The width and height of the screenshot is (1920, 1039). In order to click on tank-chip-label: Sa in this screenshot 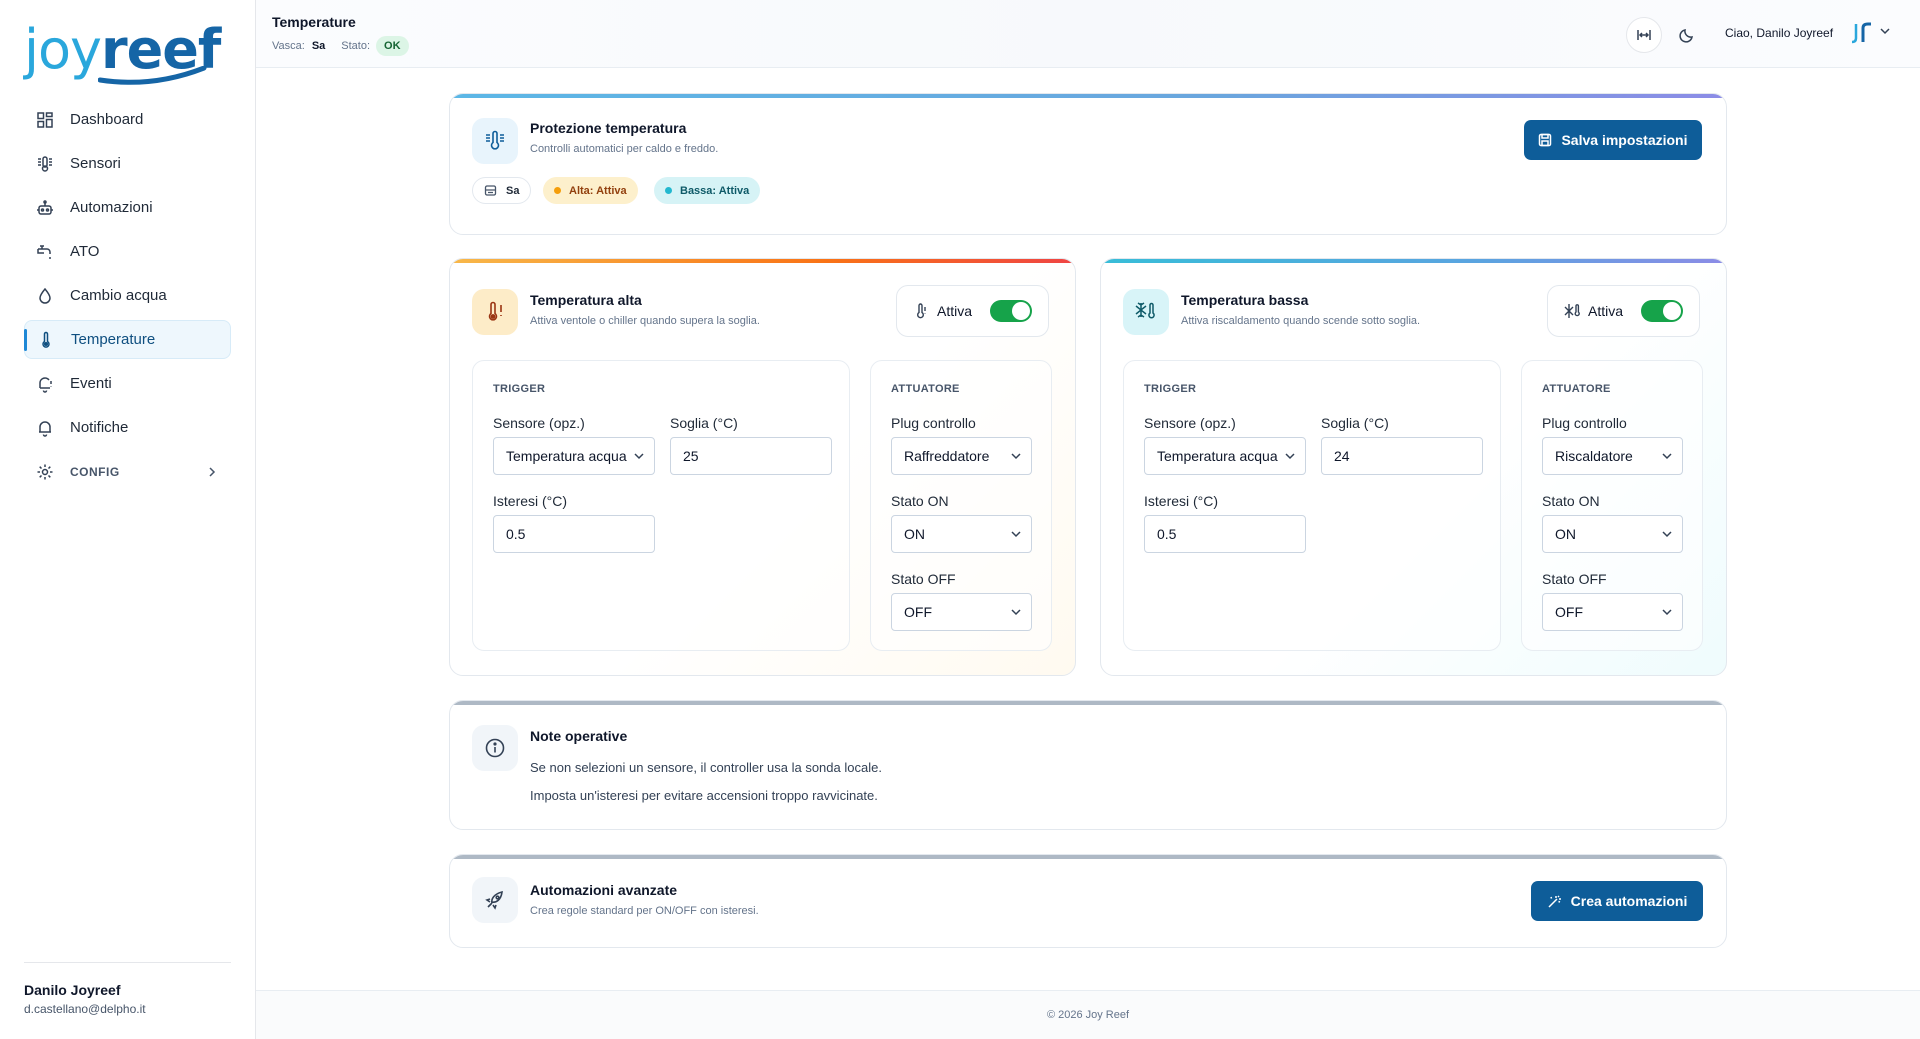, I will do `click(513, 190)`.